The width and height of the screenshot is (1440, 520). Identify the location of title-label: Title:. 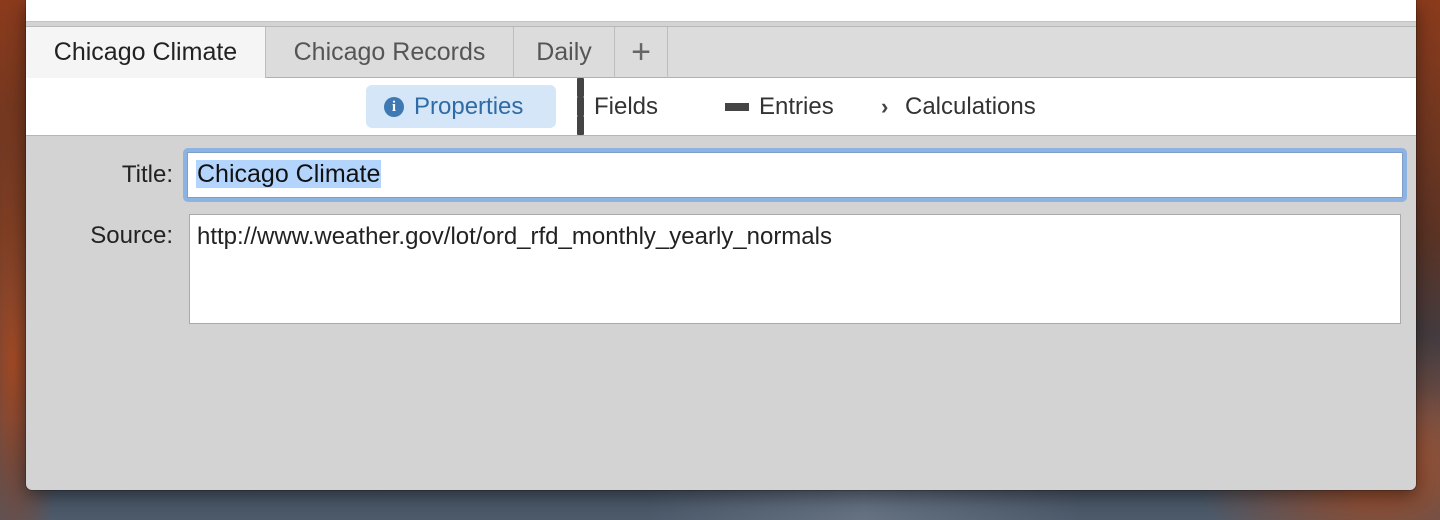
(147, 174).